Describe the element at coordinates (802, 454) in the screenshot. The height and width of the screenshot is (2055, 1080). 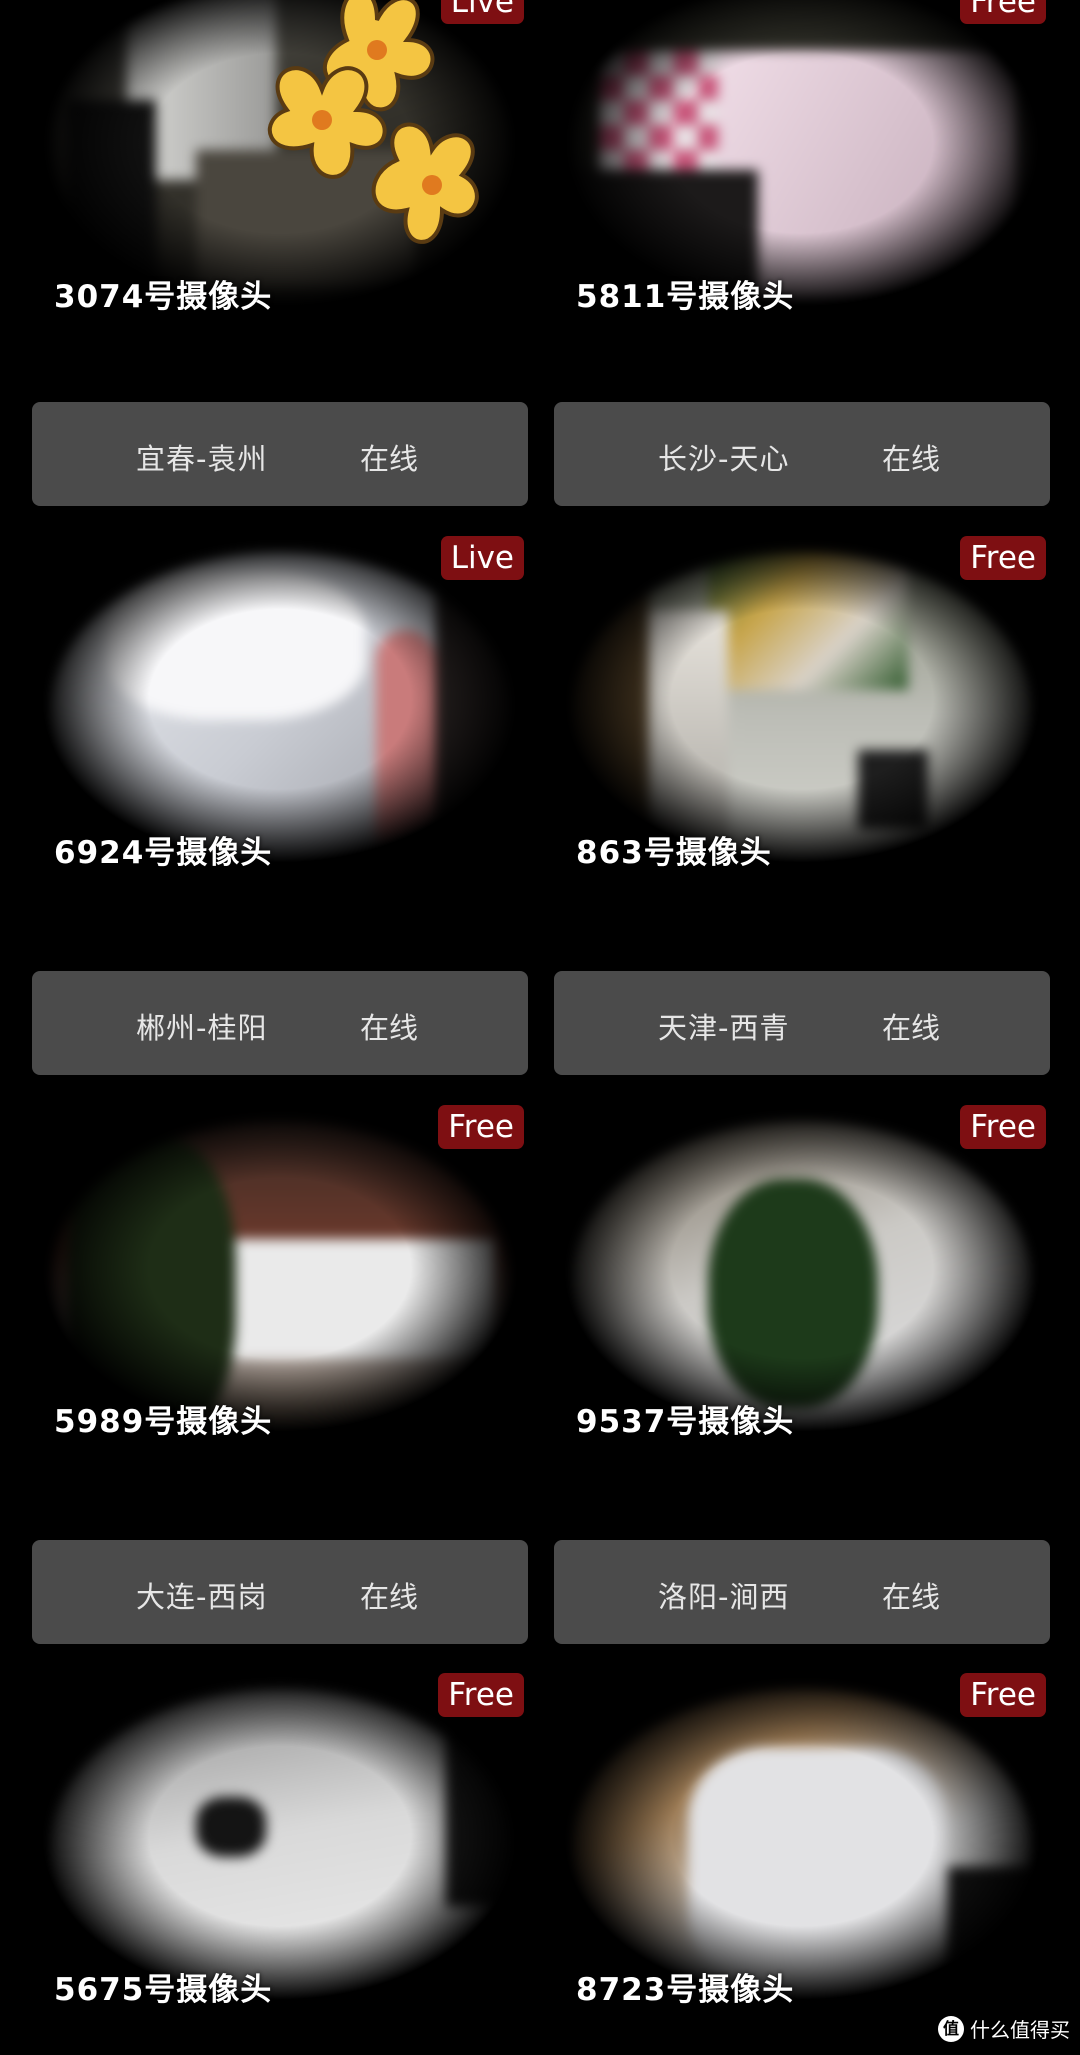
I see `location-bar: 长沙-天心 在线` at that location.